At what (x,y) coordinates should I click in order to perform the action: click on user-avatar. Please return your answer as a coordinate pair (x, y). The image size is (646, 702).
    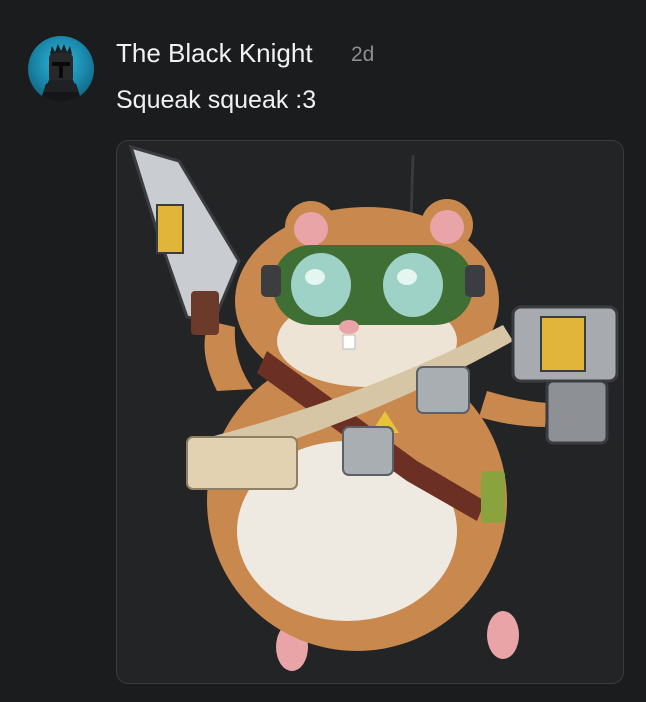
    Looking at the image, I should click on (61, 69).